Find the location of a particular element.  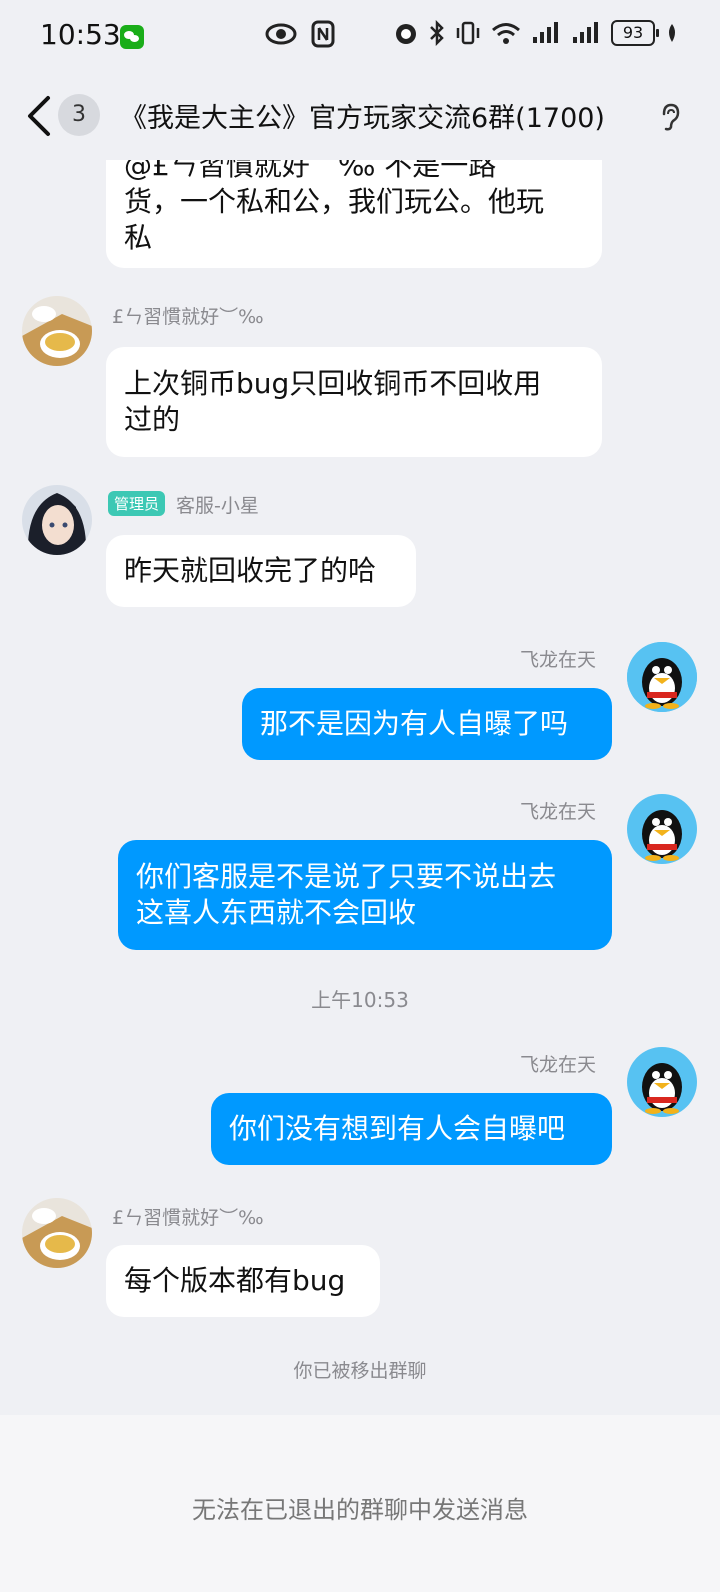

leaf-icon is located at coordinates (672, 33).